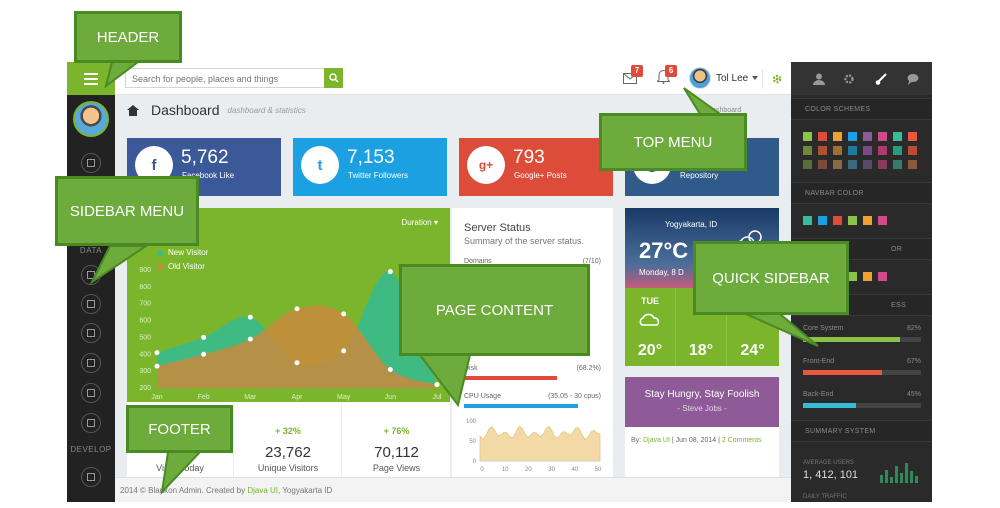 The image size is (1000, 508). I want to click on header-callout: HEADER, so click(128, 37).